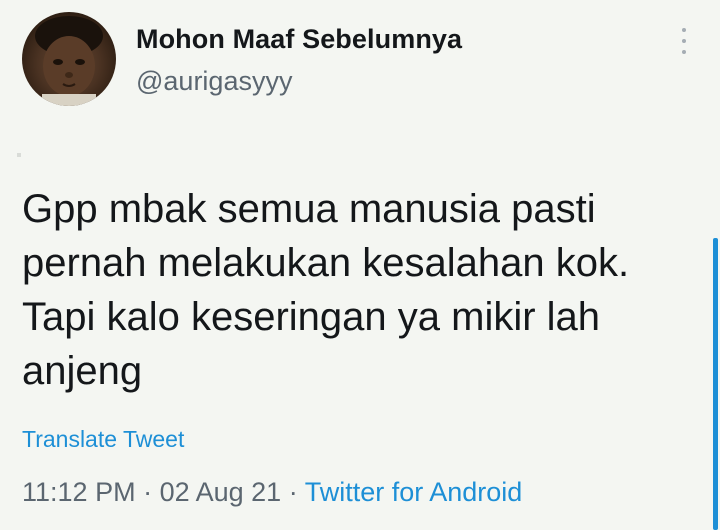  I want to click on scrollbar, so click(715, 384).